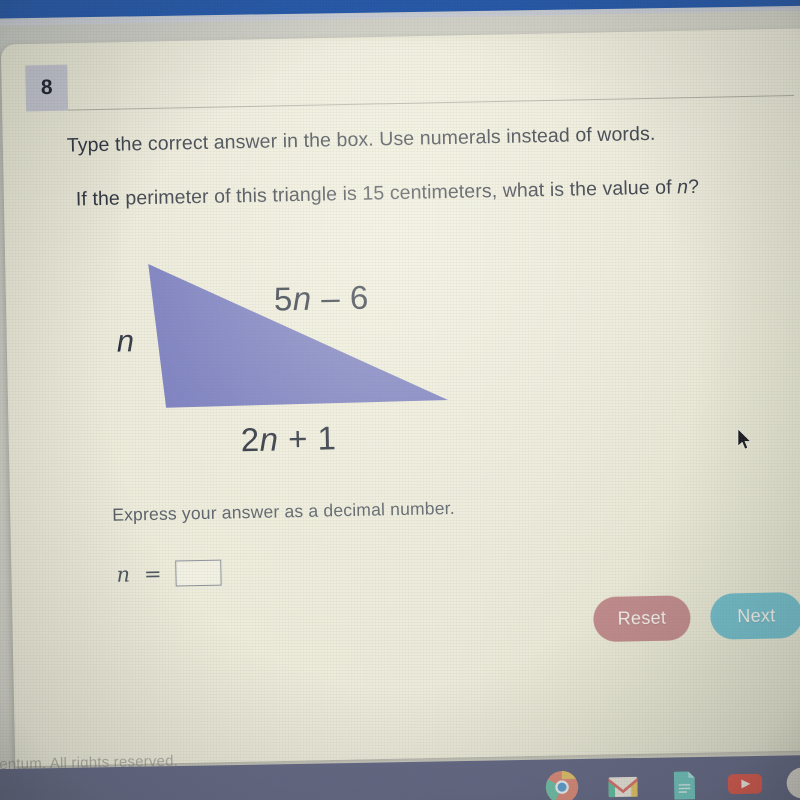 The height and width of the screenshot is (800, 800). Describe the element at coordinates (198, 573) in the screenshot. I see `answer-input` at that location.